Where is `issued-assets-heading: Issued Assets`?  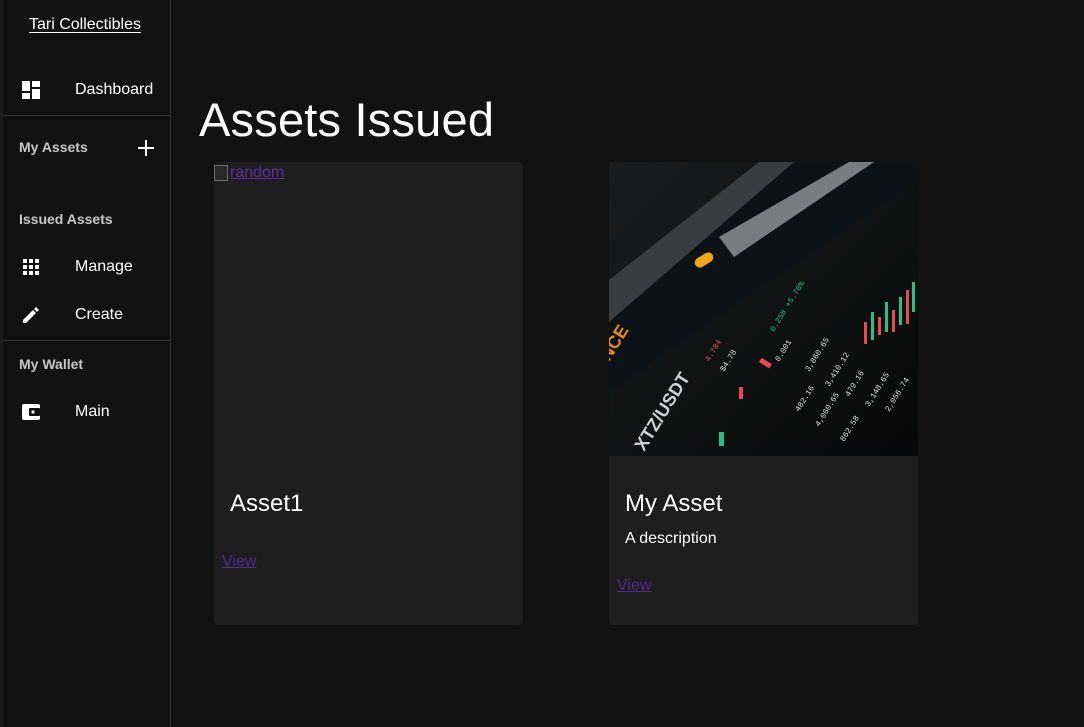
issued-assets-heading: Issued Assets is located at coordinates (66, 219).